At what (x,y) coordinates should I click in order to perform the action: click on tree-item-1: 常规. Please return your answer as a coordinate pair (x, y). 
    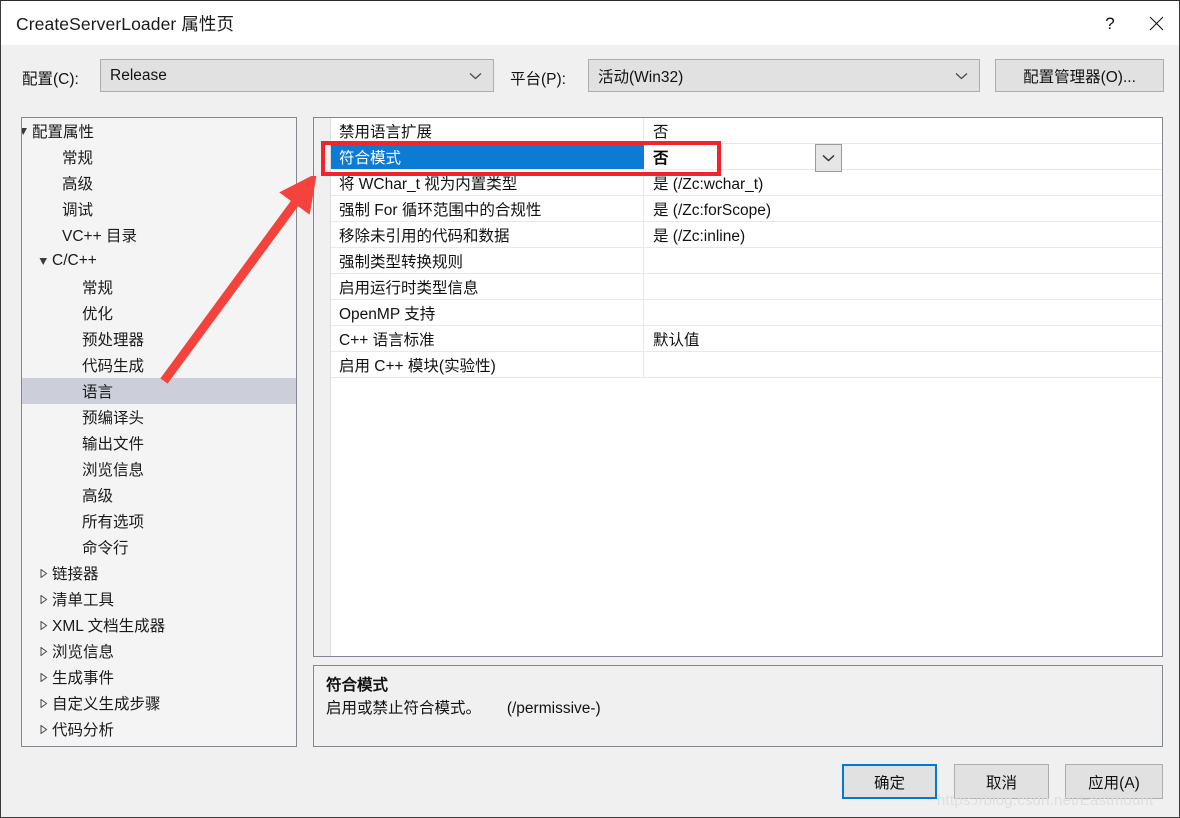
    Looking at the image, I should click on (159, 157).